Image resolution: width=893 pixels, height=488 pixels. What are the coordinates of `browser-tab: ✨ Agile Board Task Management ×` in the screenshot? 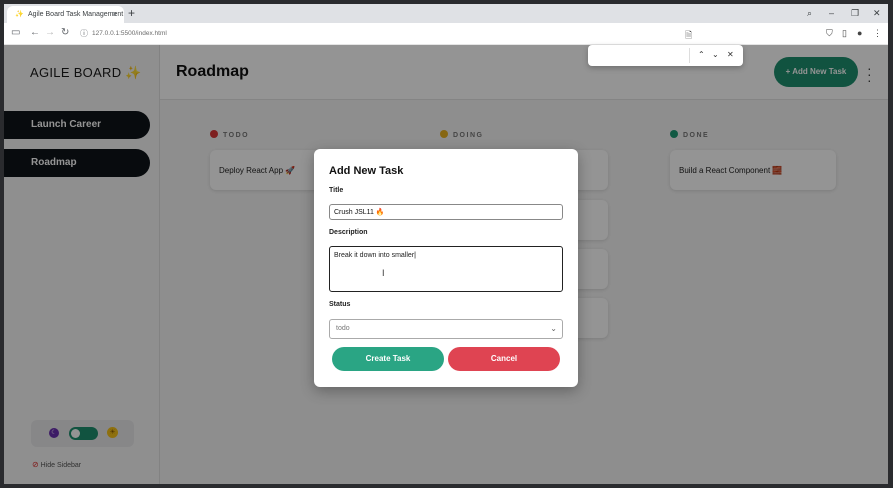 It's located at (65, 14).